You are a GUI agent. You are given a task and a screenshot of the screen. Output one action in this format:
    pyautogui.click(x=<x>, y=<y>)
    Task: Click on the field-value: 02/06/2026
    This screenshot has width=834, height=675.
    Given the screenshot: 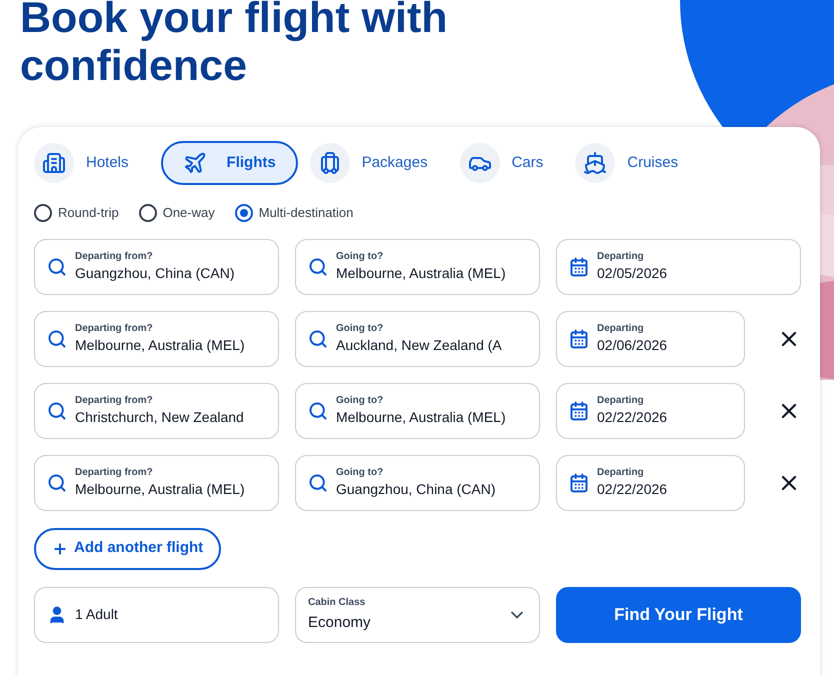 What is the action you would take?
    pyautogui.click(x=632, y=345)
    